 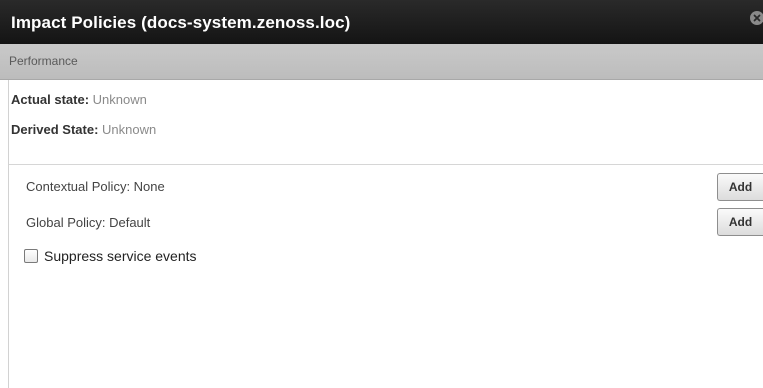 What do you see at coordinates (88, 222) in the screenshot?
I see `global-policy-text: Global Policy: Default` at bounding box center [88, 222].